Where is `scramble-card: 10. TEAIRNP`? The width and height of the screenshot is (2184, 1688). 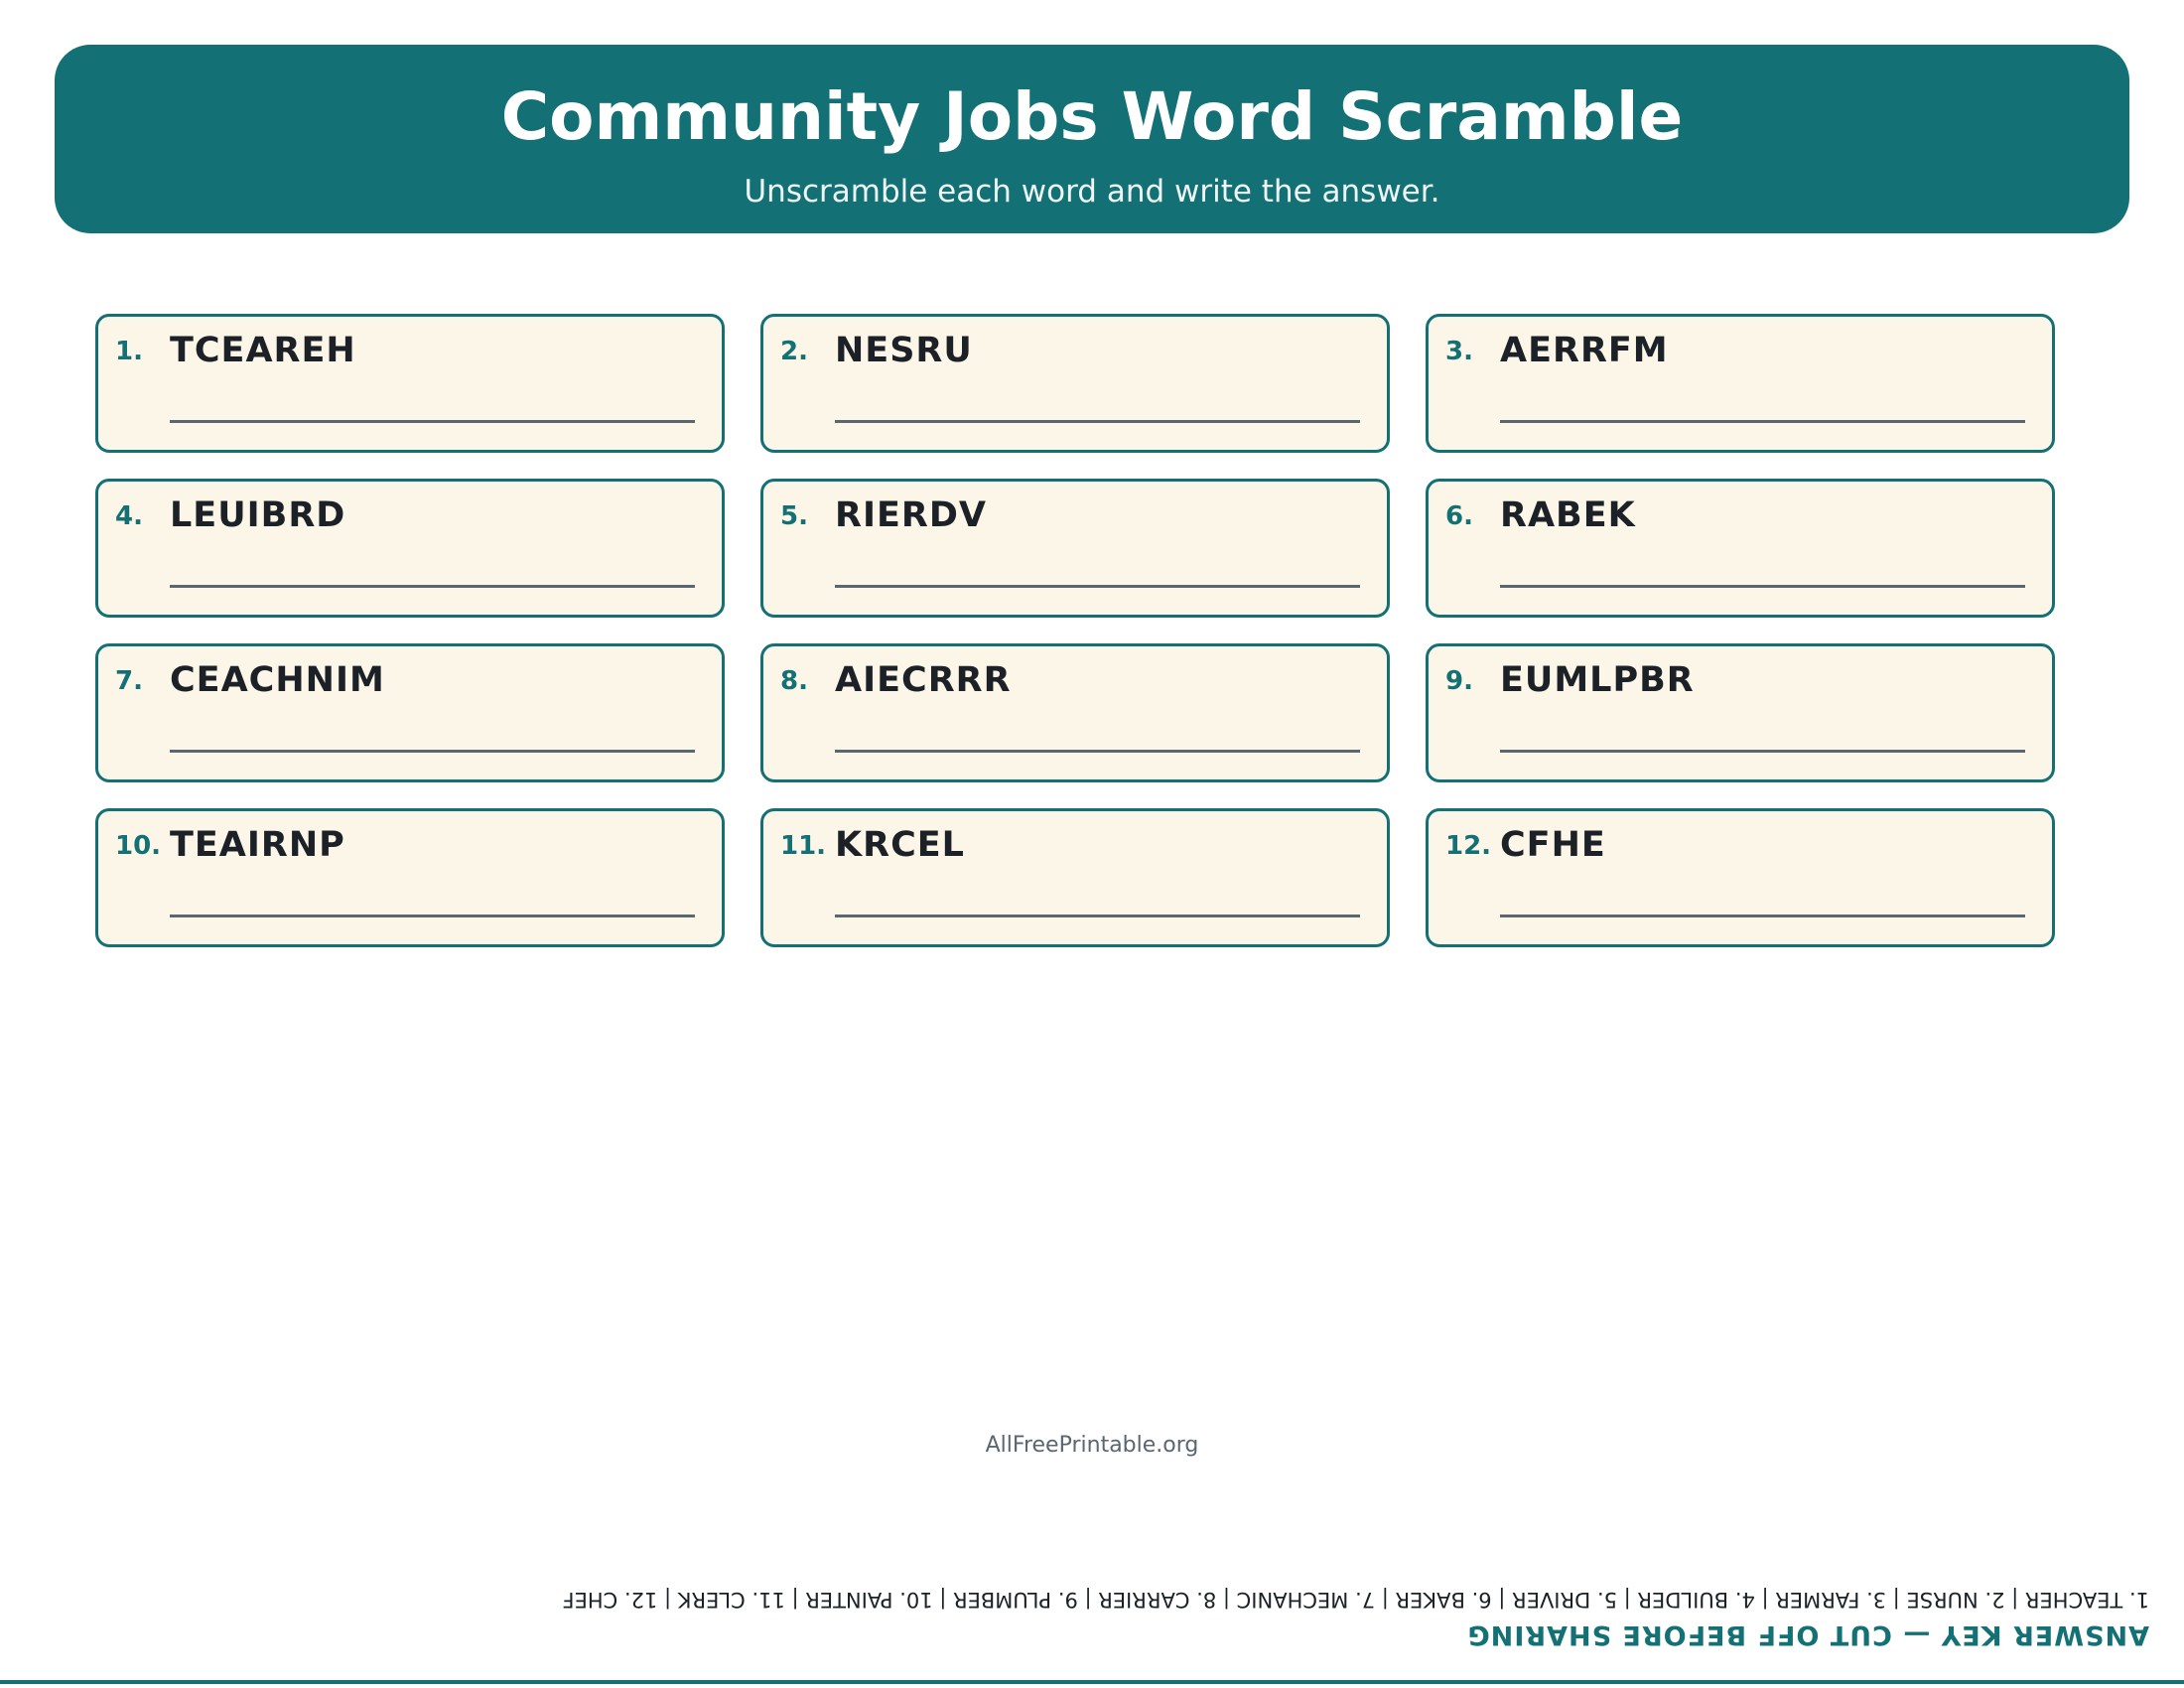 scramble-card: 10. TEAIRNP is located at coordinates (410, 877).